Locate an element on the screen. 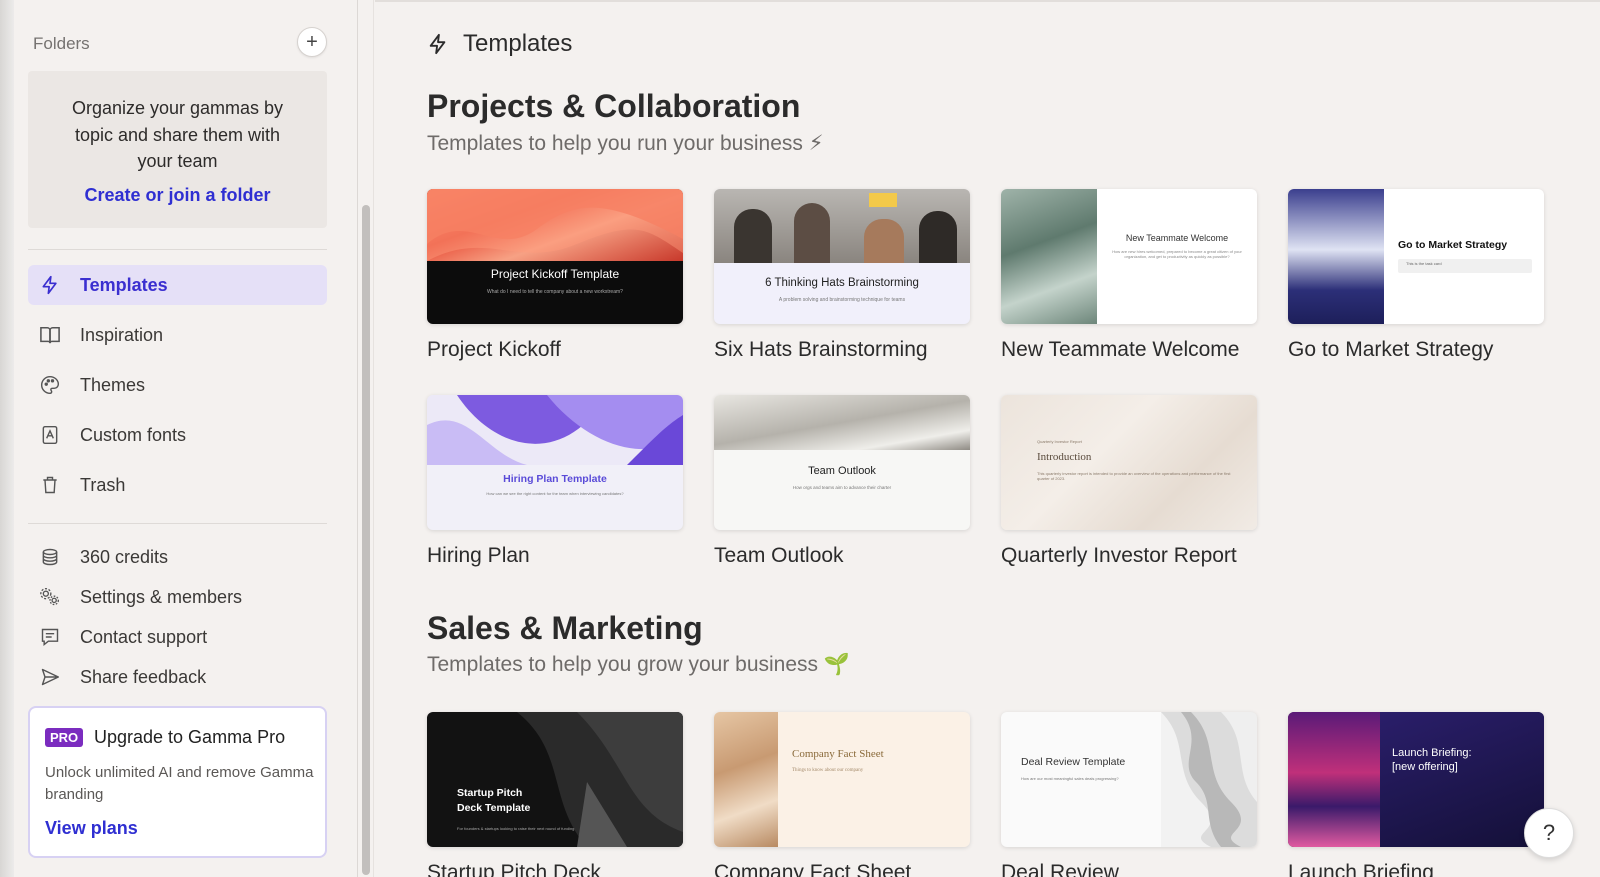  thumbnail-title: 6 Thinking Hats Brainstorming is located at coordinates (842, 283).